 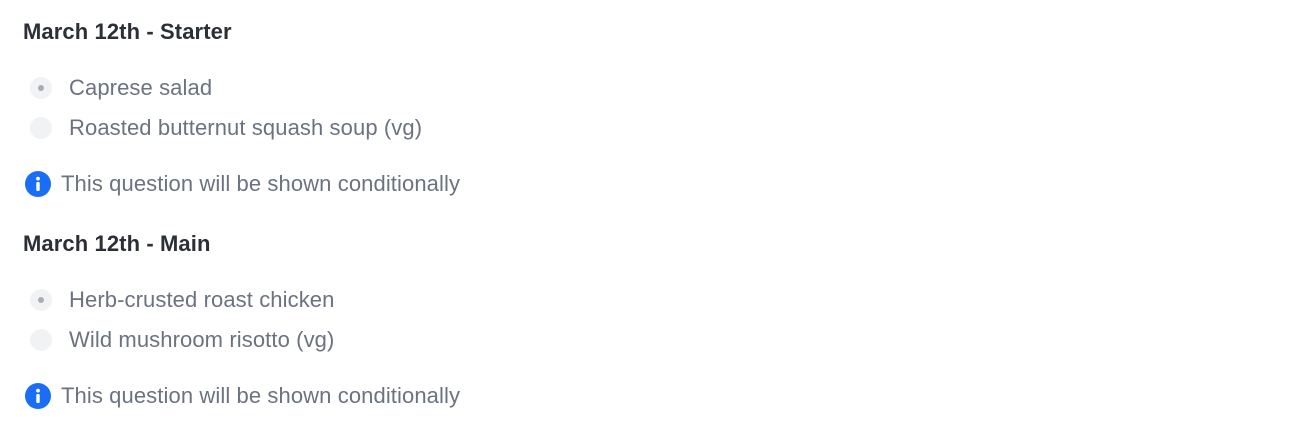 What do you see at coordinates (246, 127) in the screenshot?
I see `option-label: Roasted butternut squash soup (vg)` at bounding box center [246, 127].